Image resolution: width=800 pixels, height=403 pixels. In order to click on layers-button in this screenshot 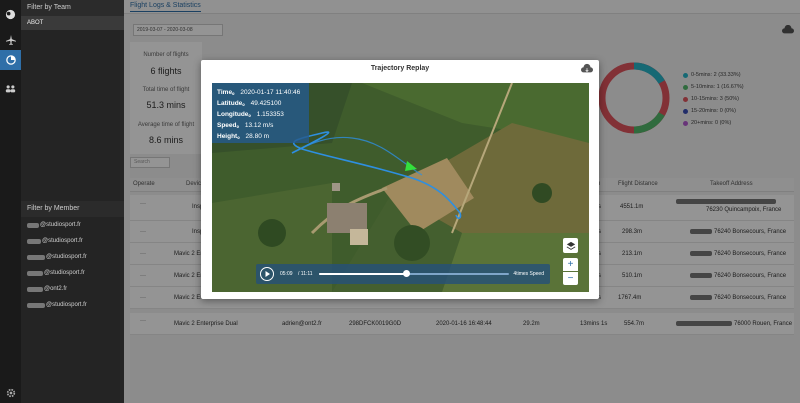, I will do `click(570, 245)`.